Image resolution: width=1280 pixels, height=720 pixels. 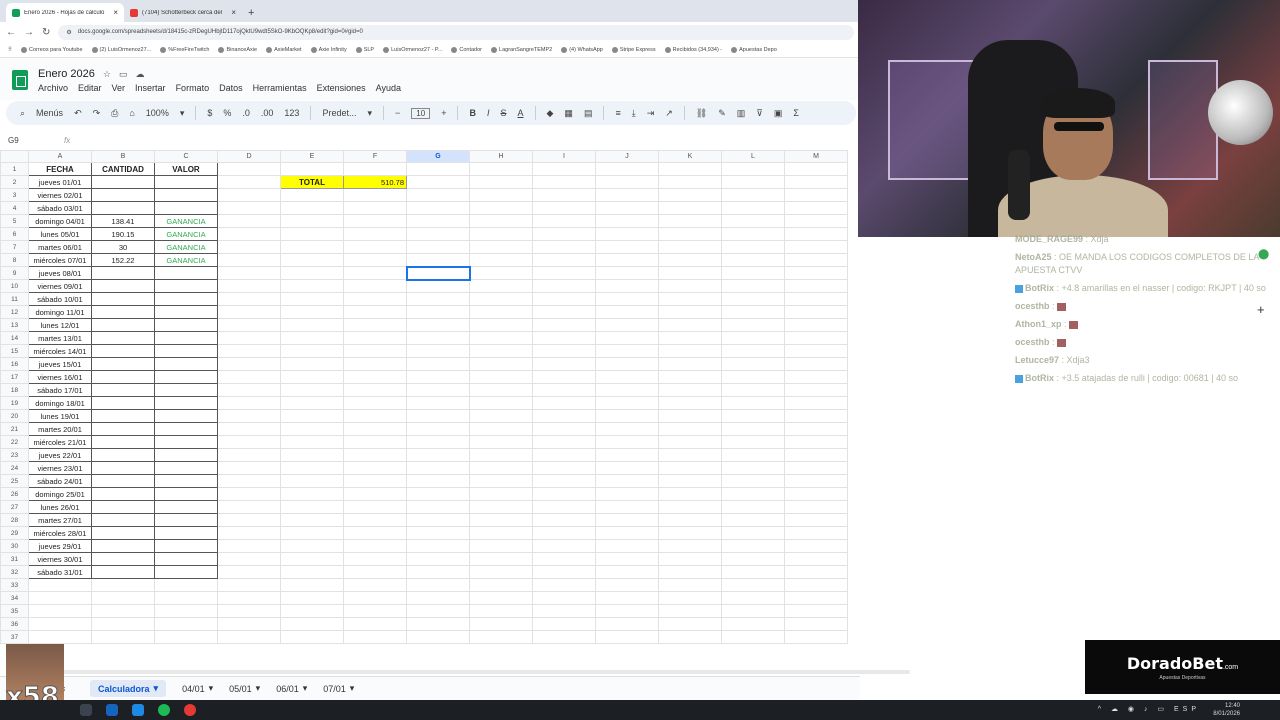 What do you see at coordinates (397, 113) in the screenshot?
I see `font-size-decrease-icon: −` at bounding box center [397, 113].